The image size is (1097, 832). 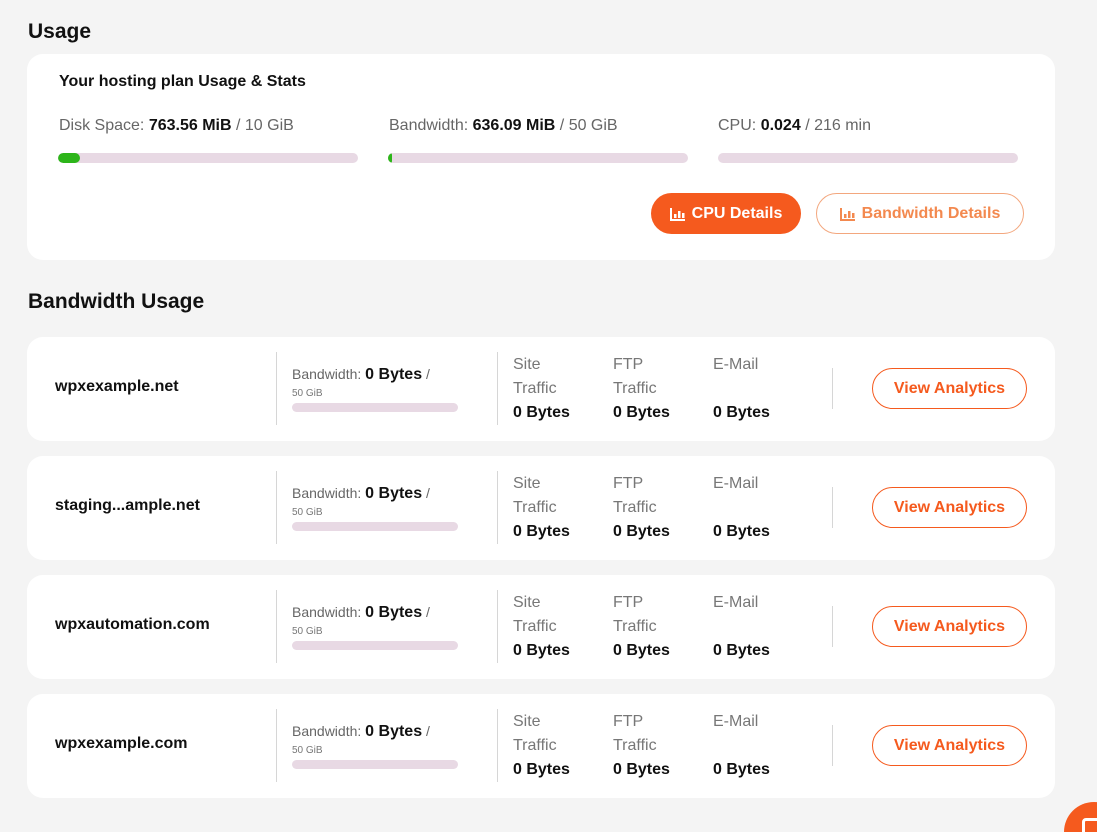 I want to click on cpu-label: CPU:, so click(x=737, y=125).